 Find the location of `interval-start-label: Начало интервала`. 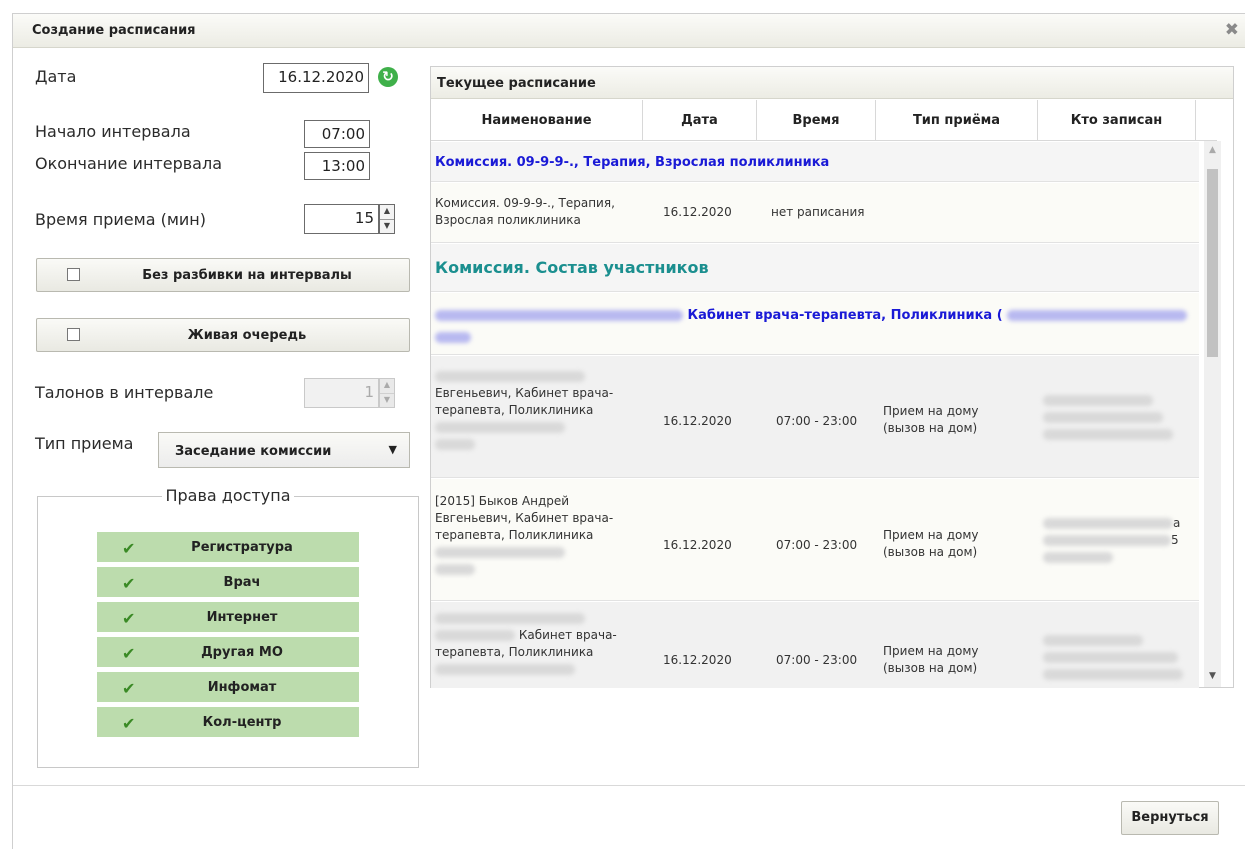

interval-start-label: Начало интервала is located at coordinates (113, 131).